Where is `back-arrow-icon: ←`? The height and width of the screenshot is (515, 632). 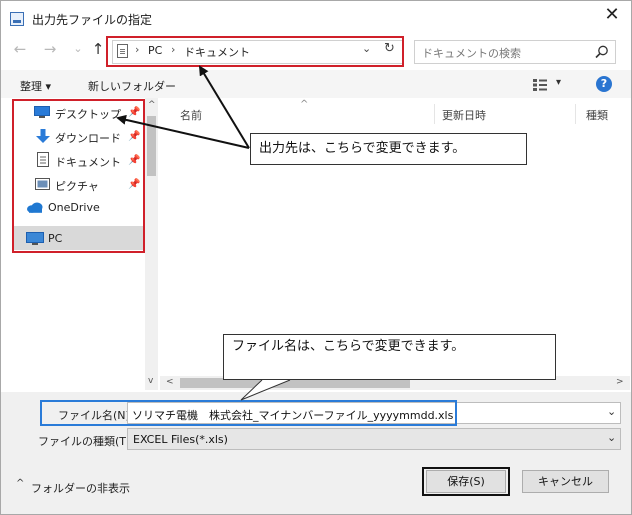 back-arrow-icon: ← is located at coordinates (20, 49).